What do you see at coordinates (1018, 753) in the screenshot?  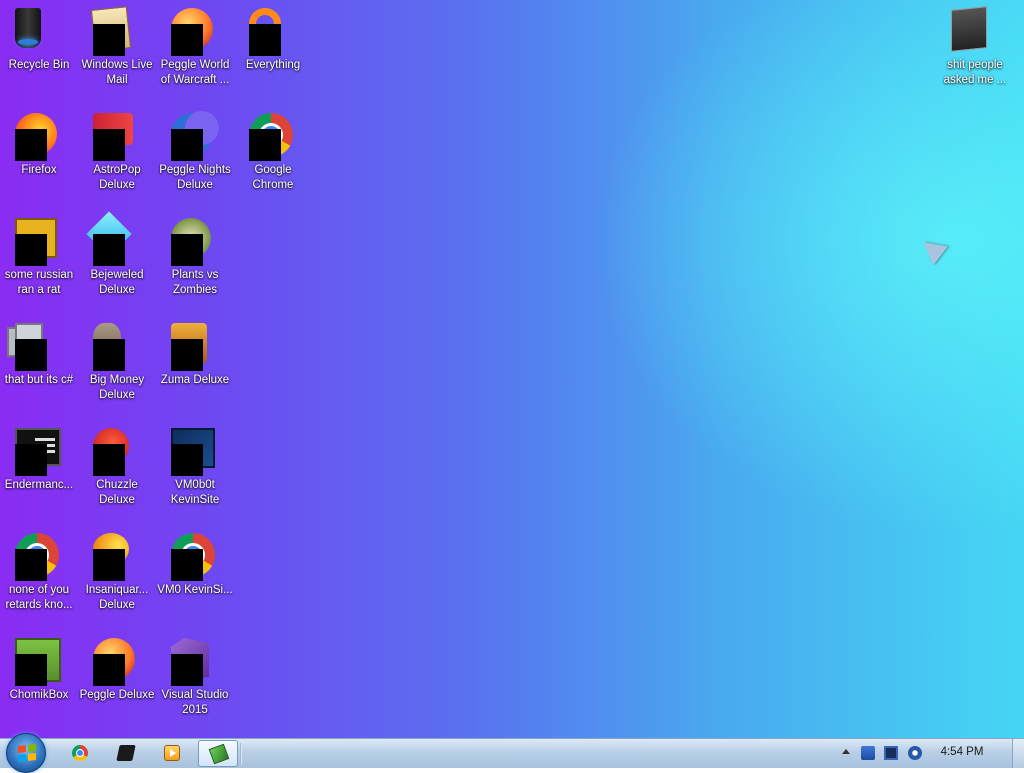 I see `show-desktop-button` at bounding box center [1018, 753].